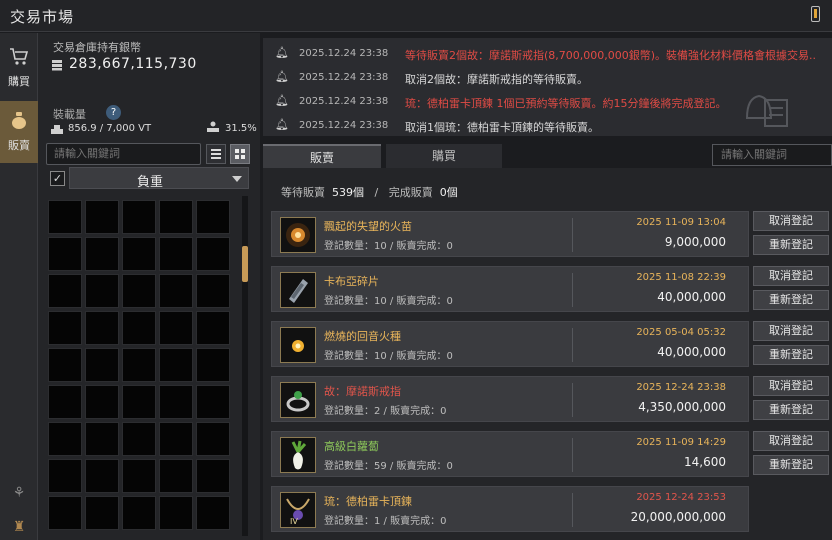  What do you see at coordinates (216, 154) in the screenshot?
I see `list-view-button` at bounding box center [216, 154].